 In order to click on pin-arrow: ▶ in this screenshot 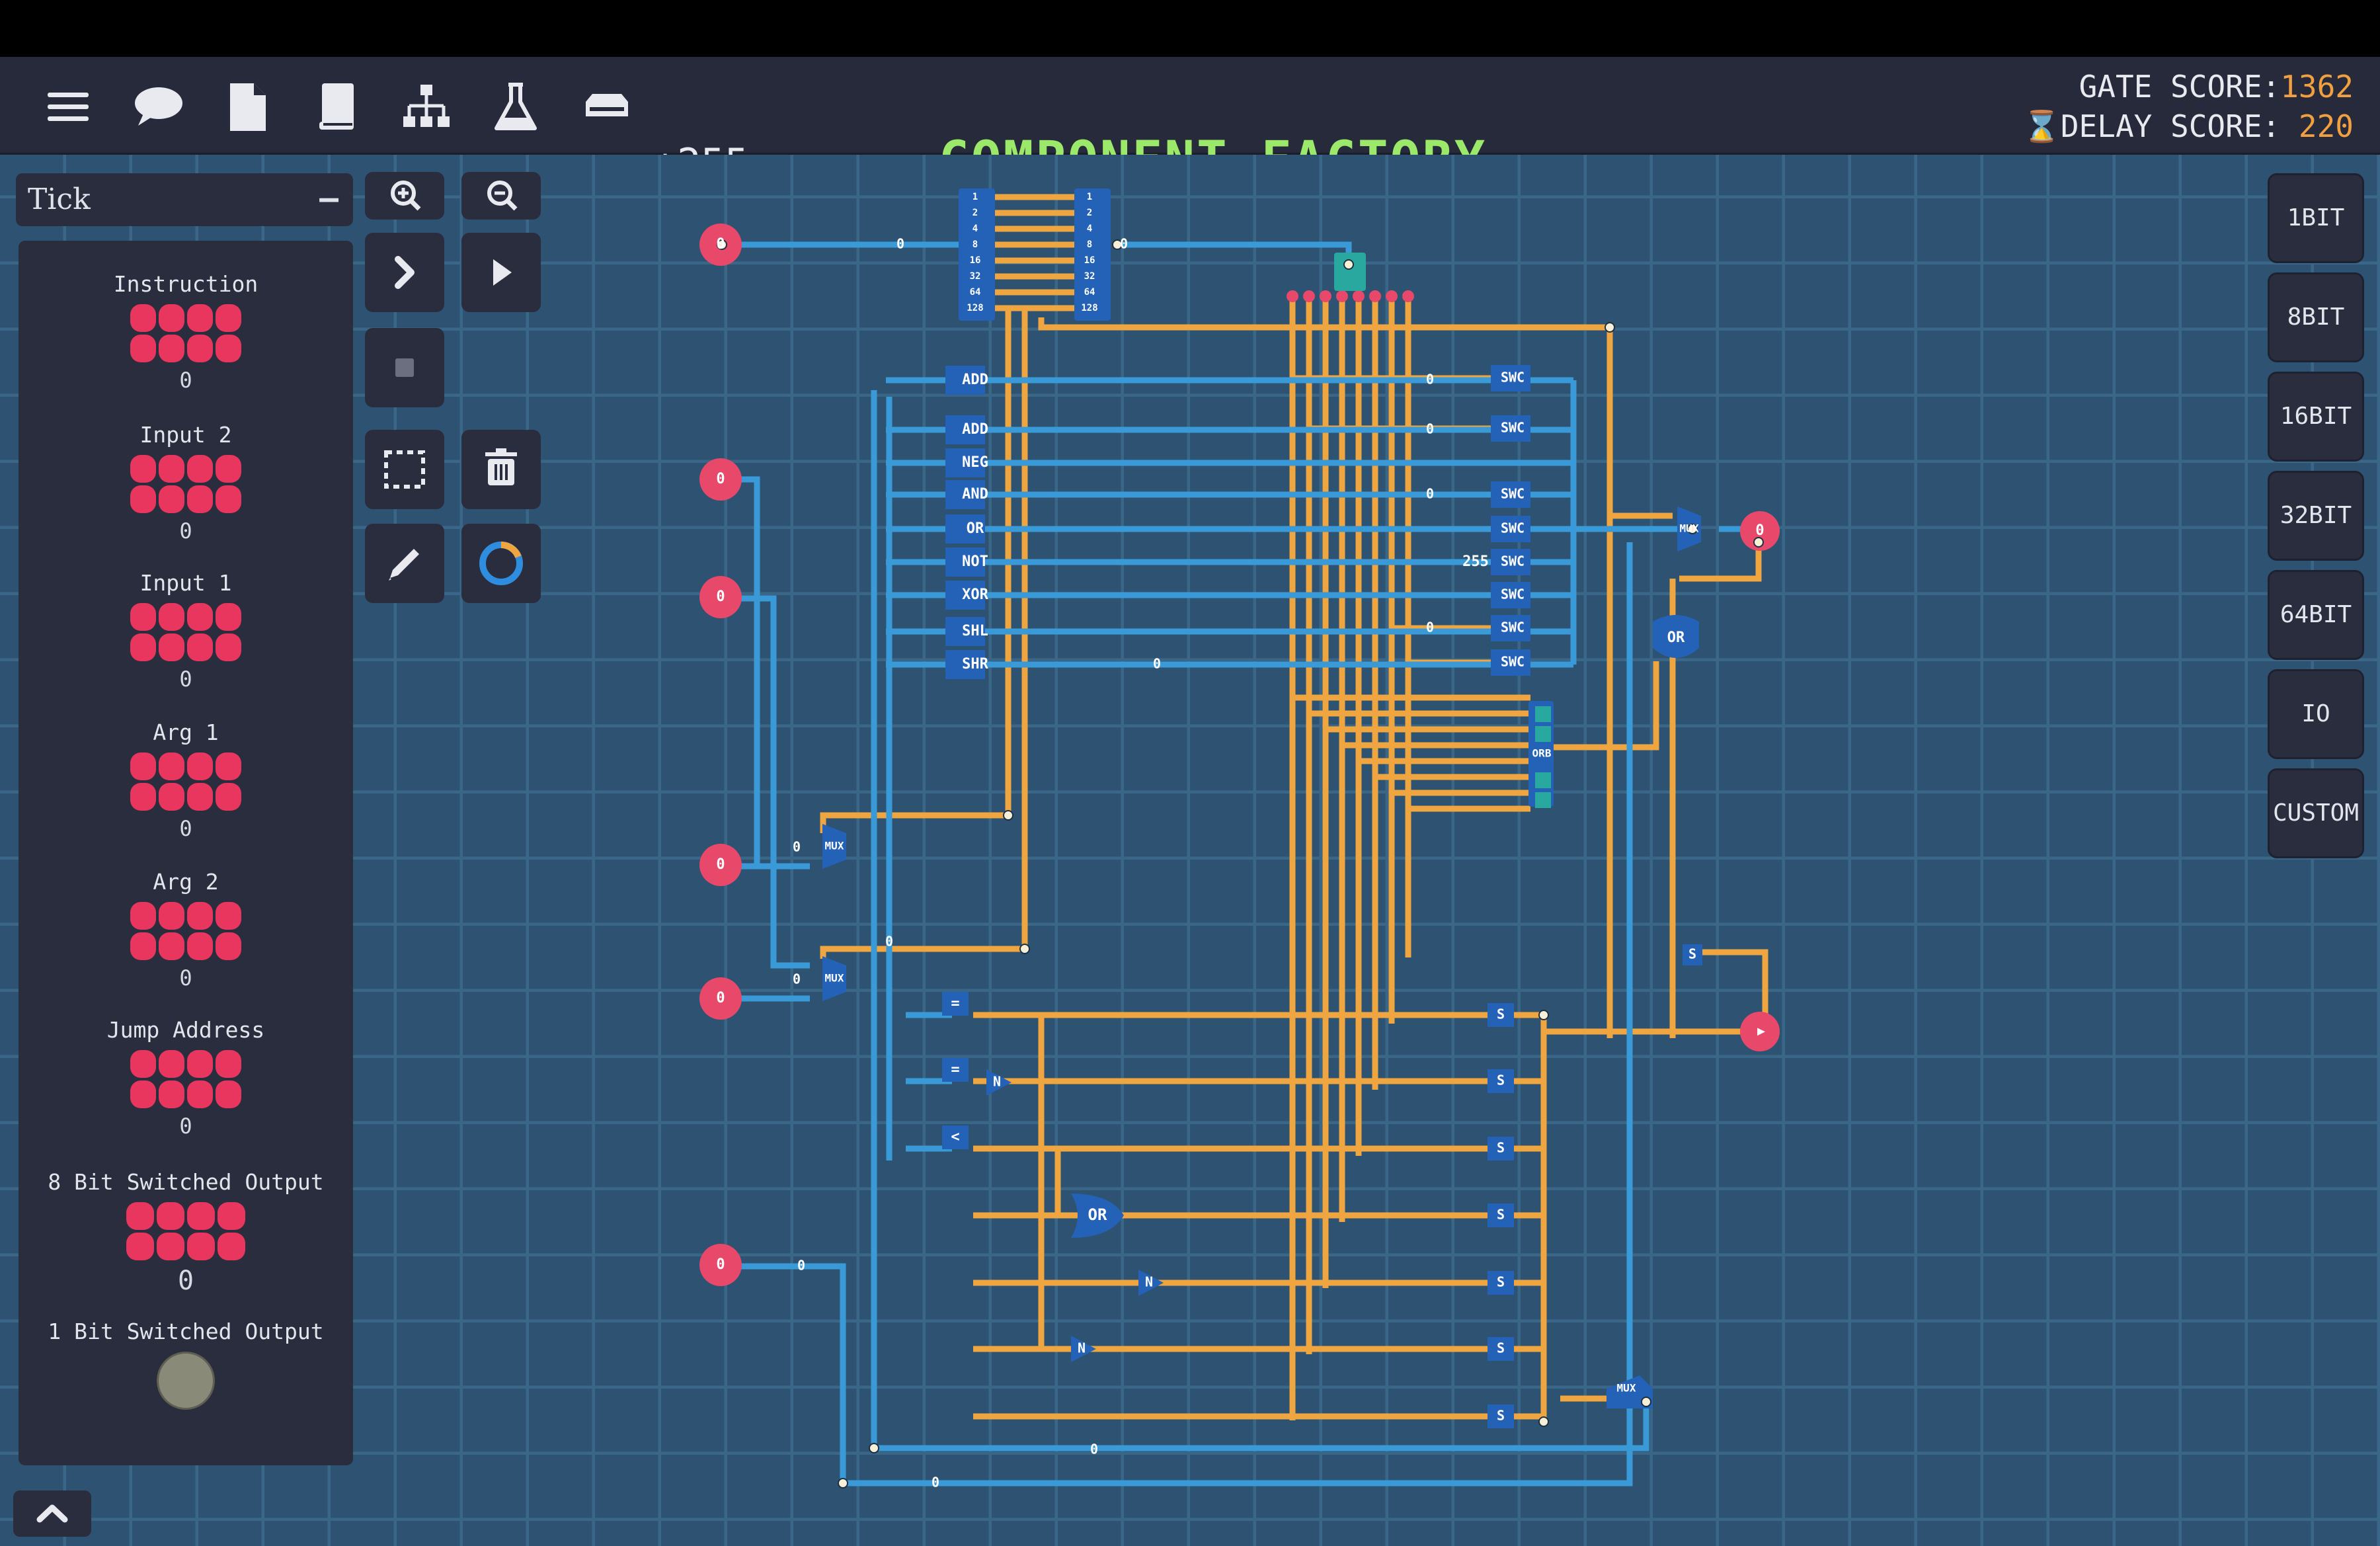, I will do `click(1761, 1031)`.